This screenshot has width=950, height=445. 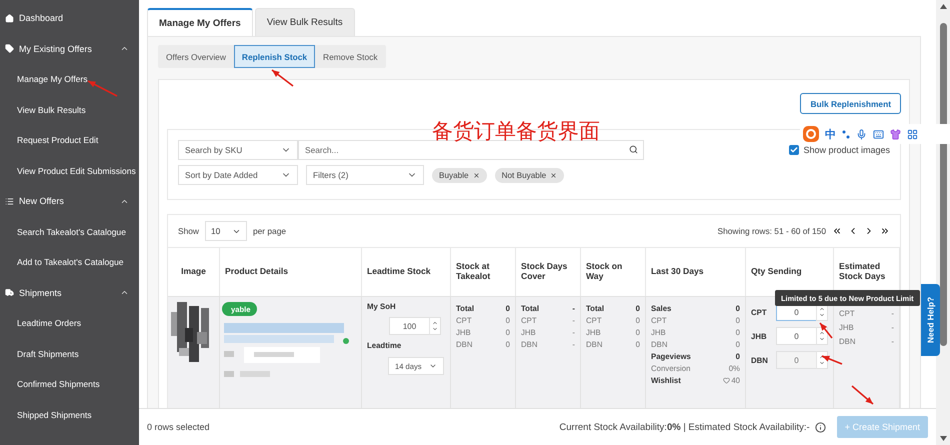 I want to click on subtab: Offers Overview, so click(x=196, y=56).